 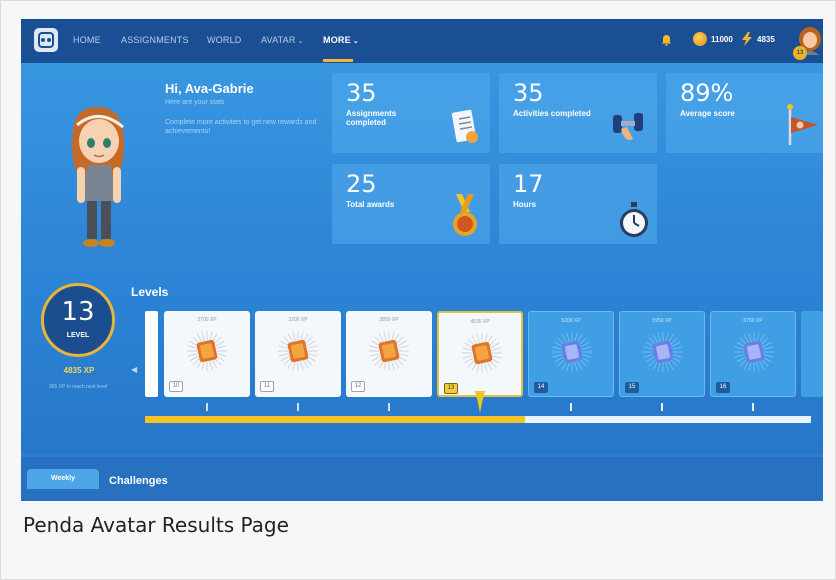 I want to click on stat-label: Hours, so click(x=525, y=204).